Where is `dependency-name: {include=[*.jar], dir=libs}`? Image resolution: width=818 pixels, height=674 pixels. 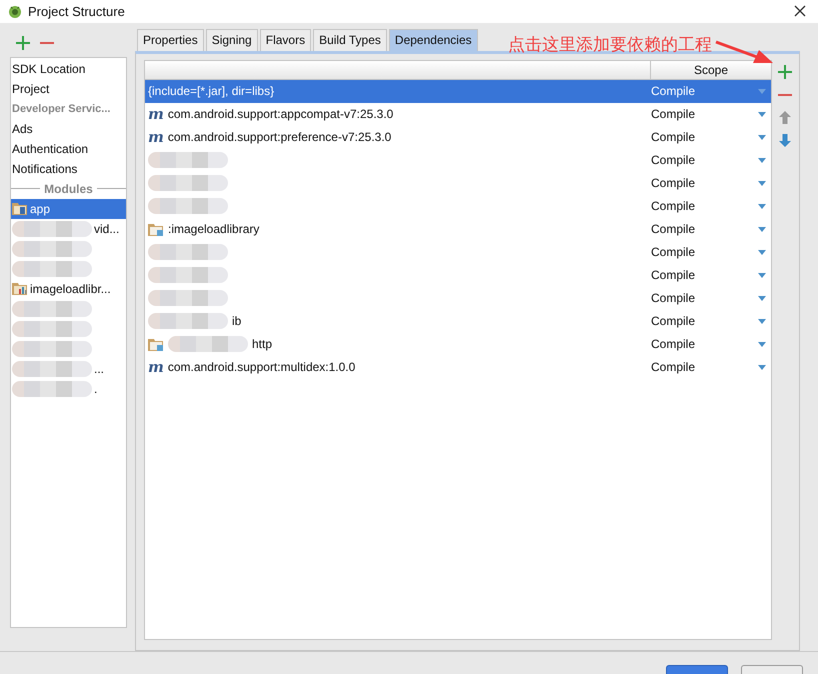 dependency-name: {include=[*.jar], dir=libs} is located at coordinates (211, 91).